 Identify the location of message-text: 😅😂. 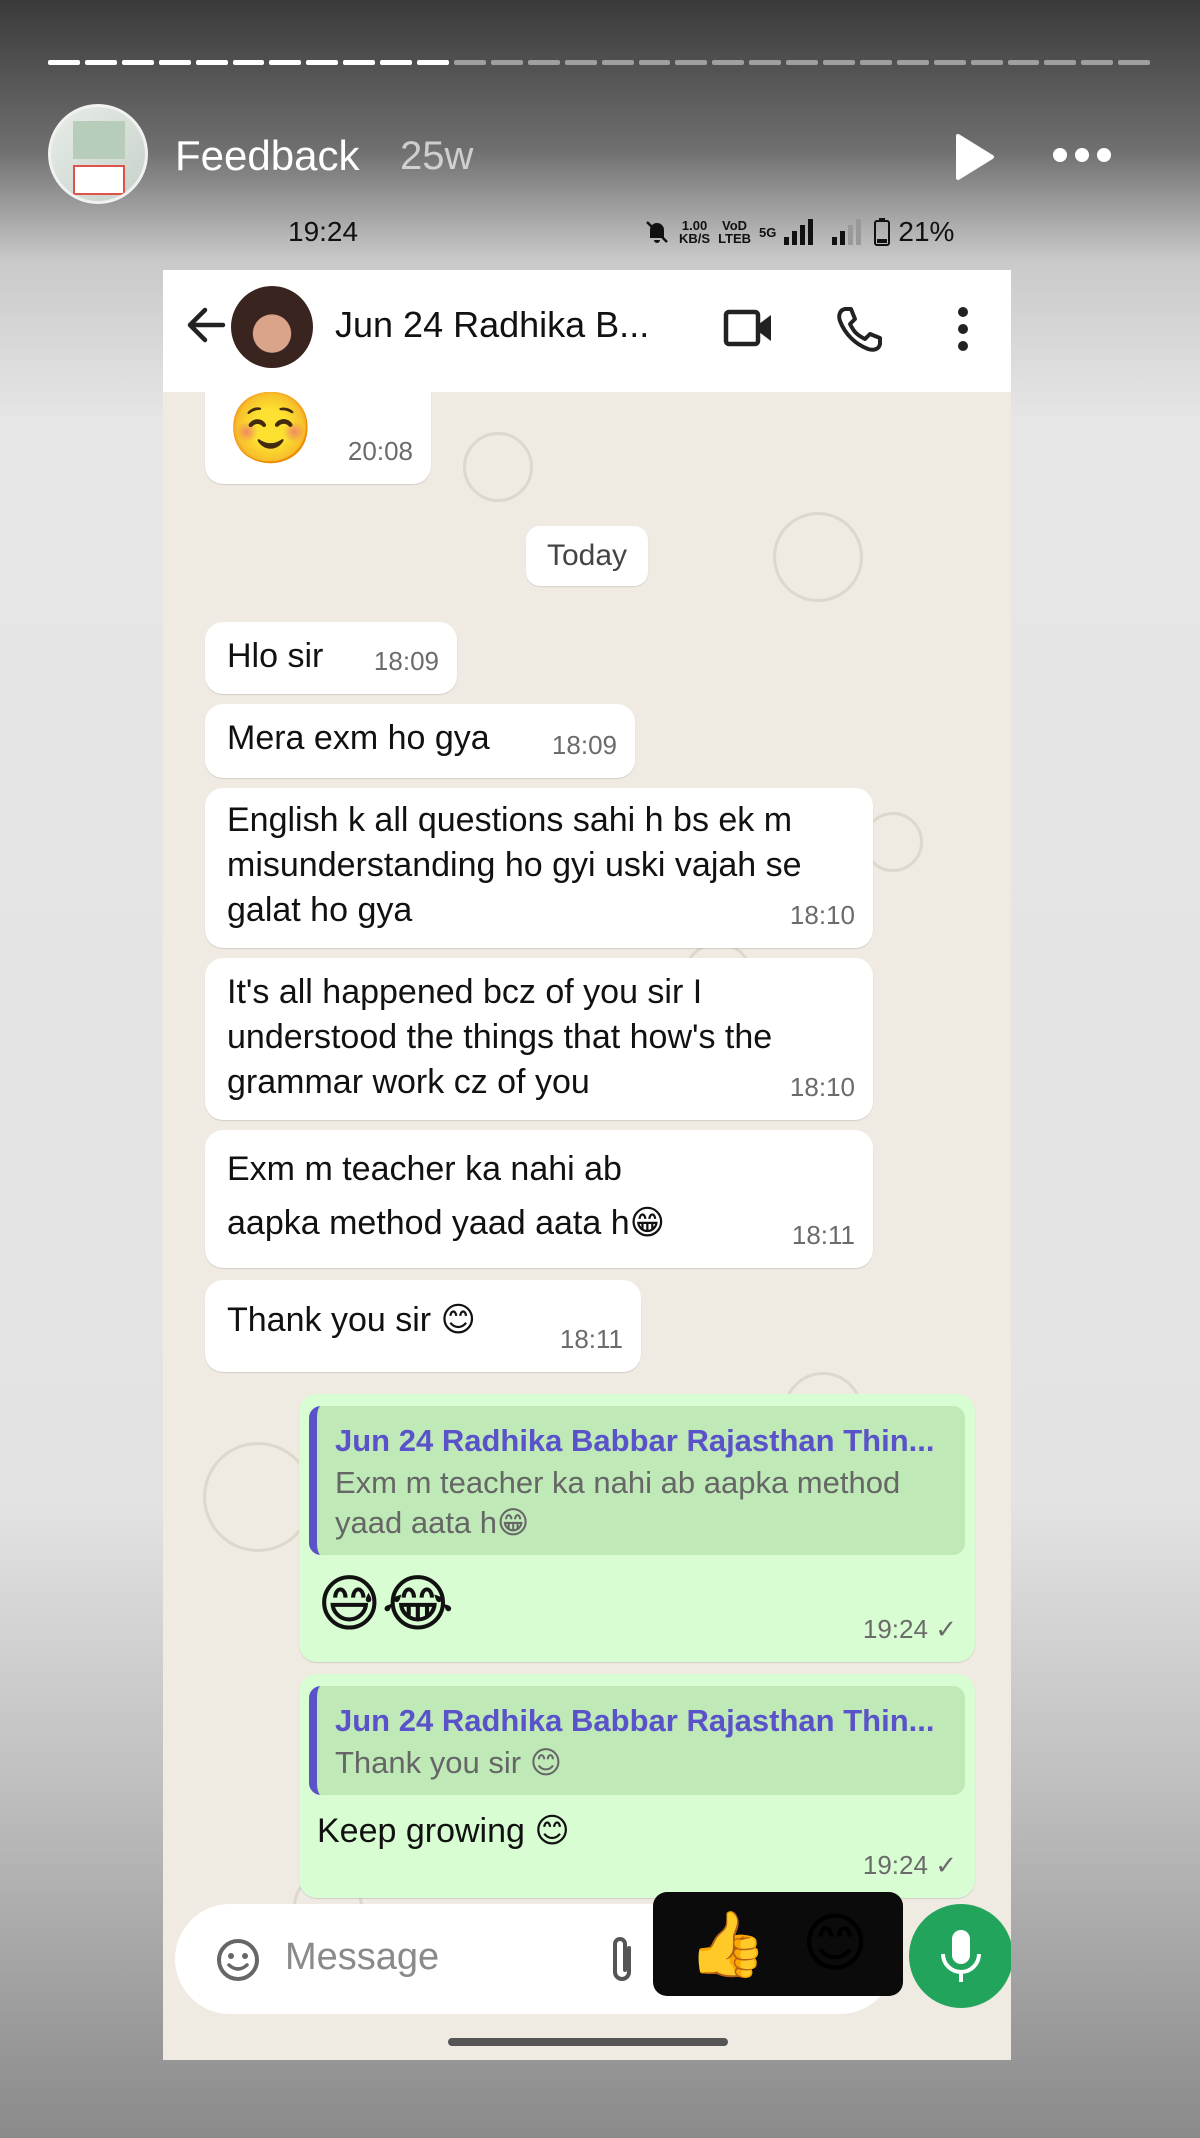
(386, 1603).